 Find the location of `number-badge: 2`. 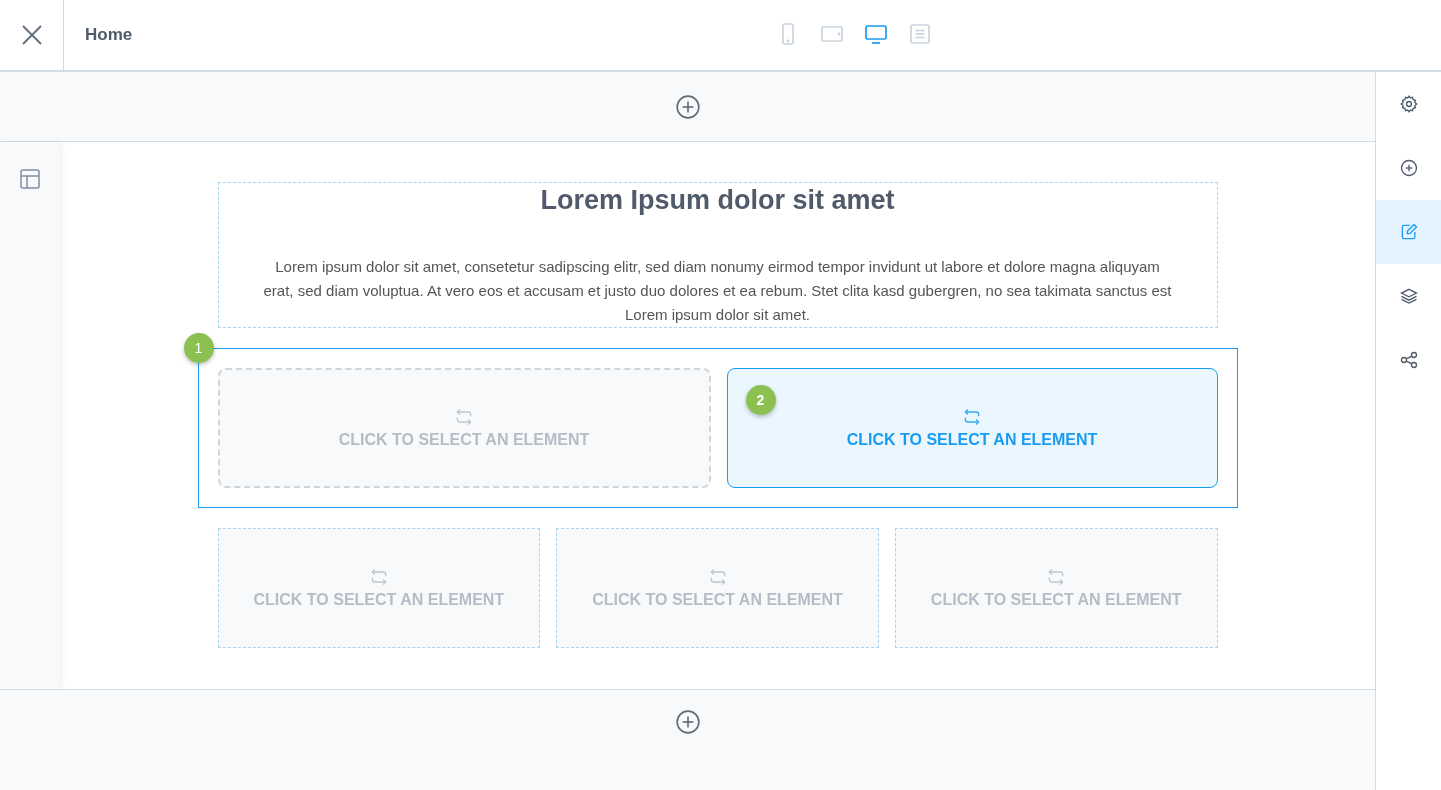

number-badge: 2 is located at coordinates (760, 400).